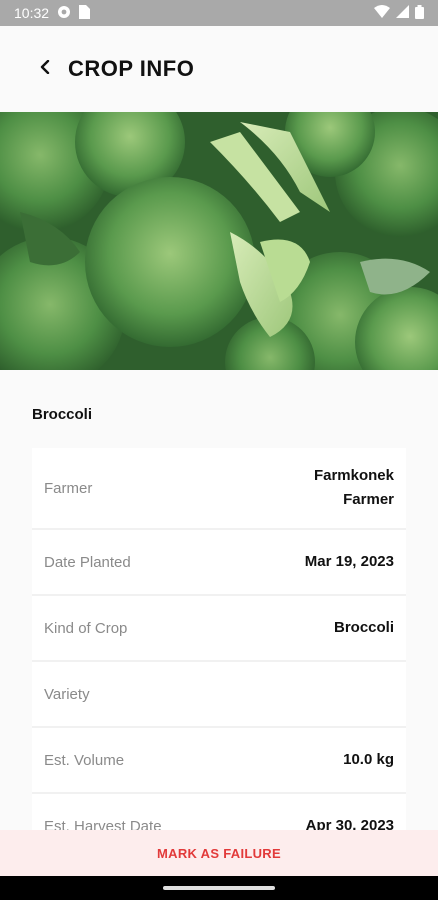 This screenshot has height=900, width=438. I want to click on signal-icon, so click(402, 13).